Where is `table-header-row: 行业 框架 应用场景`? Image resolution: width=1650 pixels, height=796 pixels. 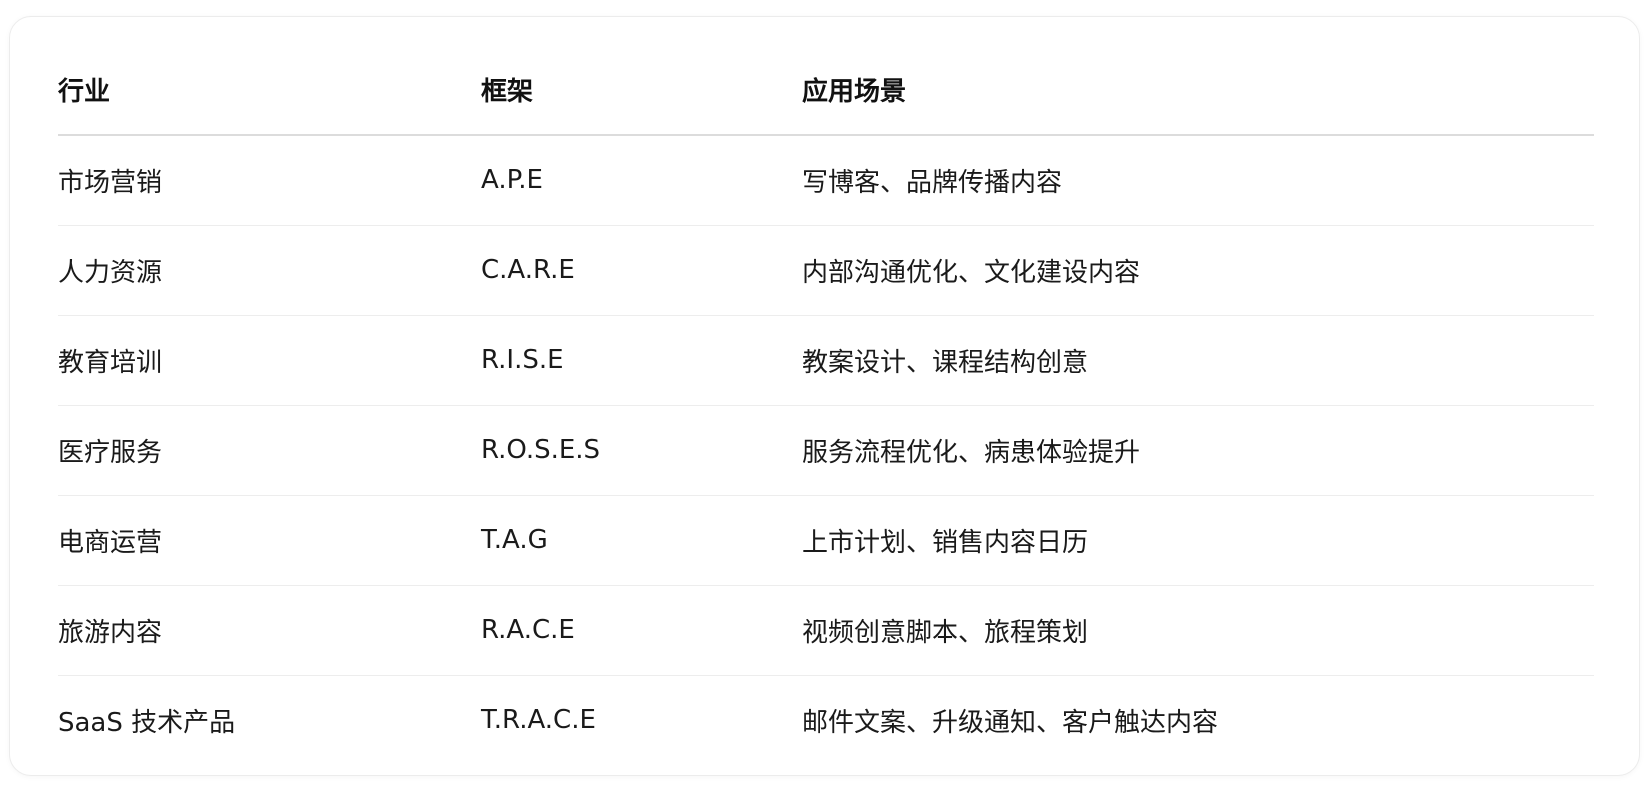
table-header-row: 行业 框架 应用场景 is located at coordinates (826, 91).